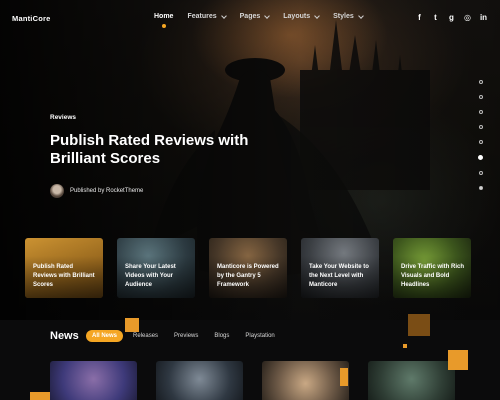 Image resolution: width=500 pixels, height=400 pixels. I want to click on nav-home-label: Home, so click(164, 16).